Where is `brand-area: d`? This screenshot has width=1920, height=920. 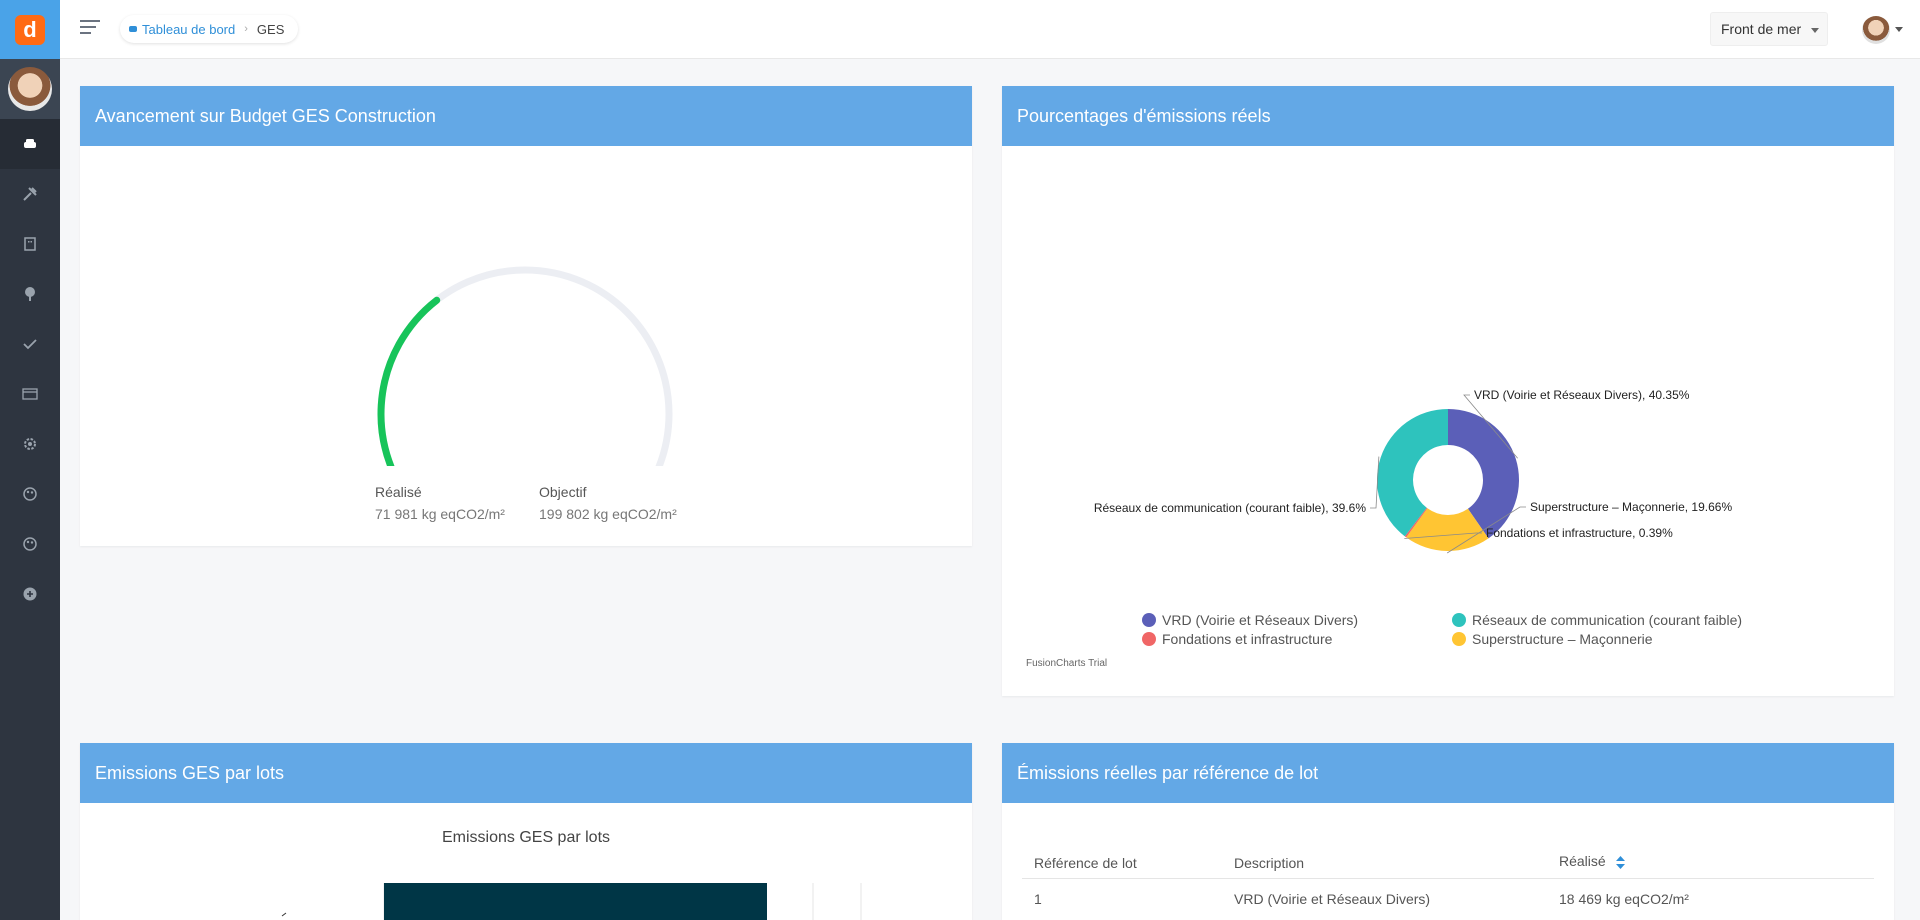 brand-area: d is located at coordinates (30, 29).